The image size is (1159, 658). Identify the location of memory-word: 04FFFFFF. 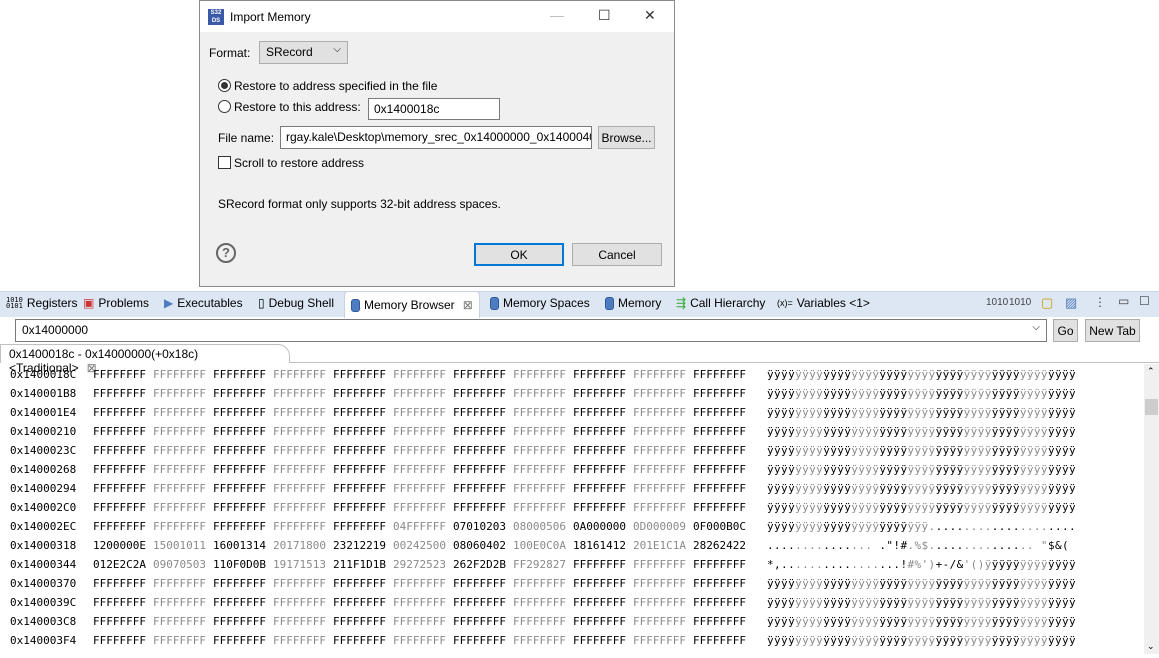
(419, 526).